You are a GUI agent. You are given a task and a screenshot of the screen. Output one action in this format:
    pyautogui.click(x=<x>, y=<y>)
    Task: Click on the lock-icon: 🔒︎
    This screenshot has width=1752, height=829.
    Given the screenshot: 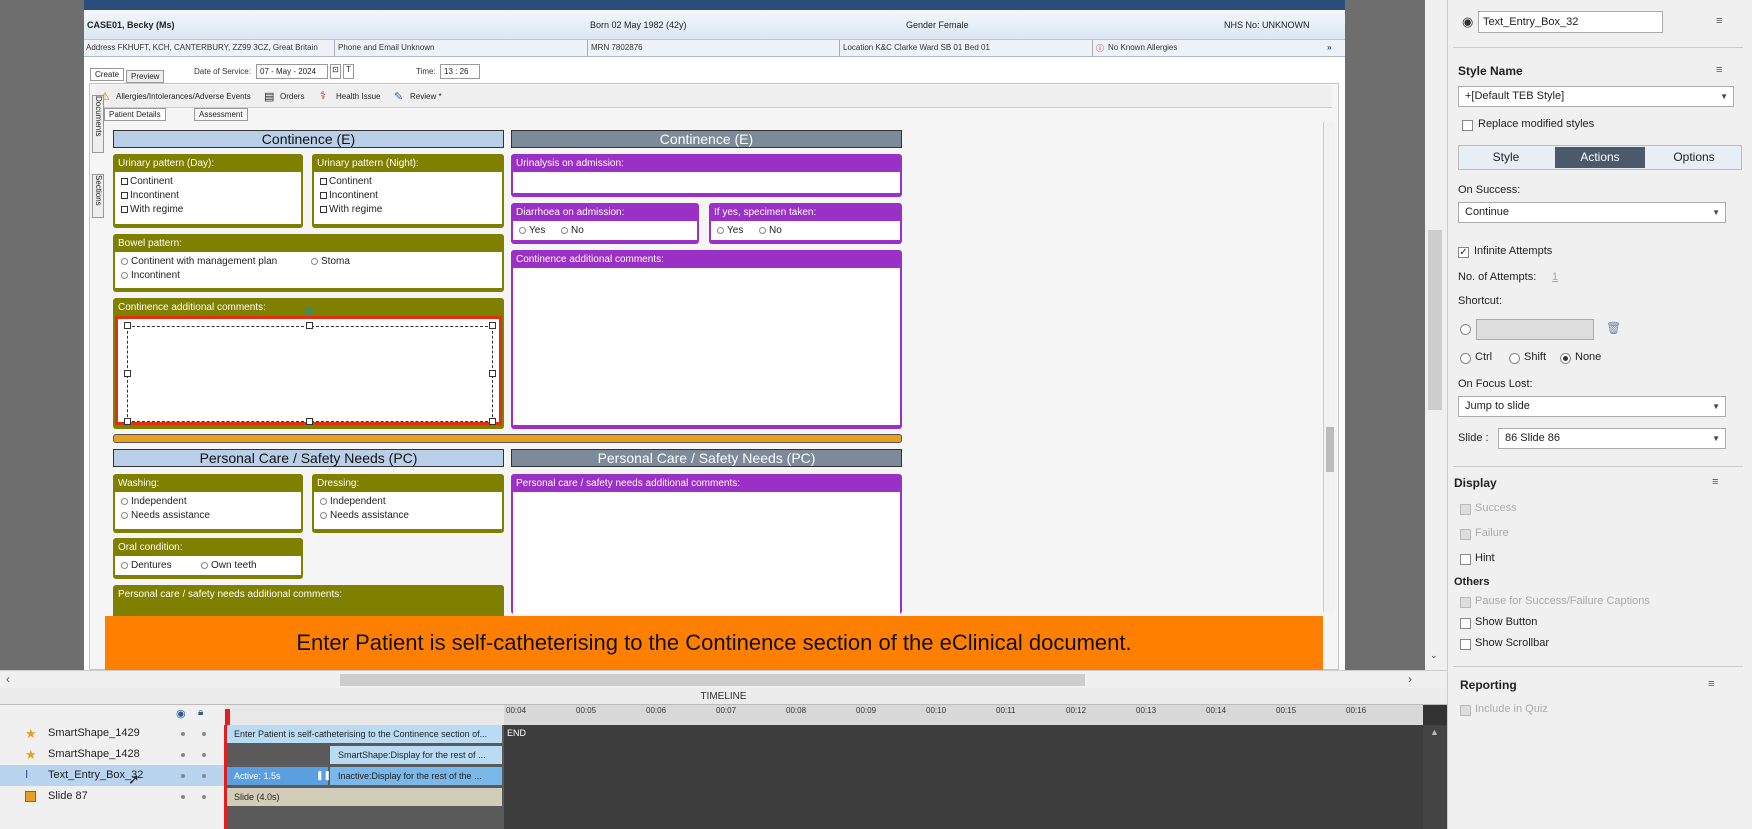 What is the action you would take?
    pyautogui.click(x=200, y=712)
    